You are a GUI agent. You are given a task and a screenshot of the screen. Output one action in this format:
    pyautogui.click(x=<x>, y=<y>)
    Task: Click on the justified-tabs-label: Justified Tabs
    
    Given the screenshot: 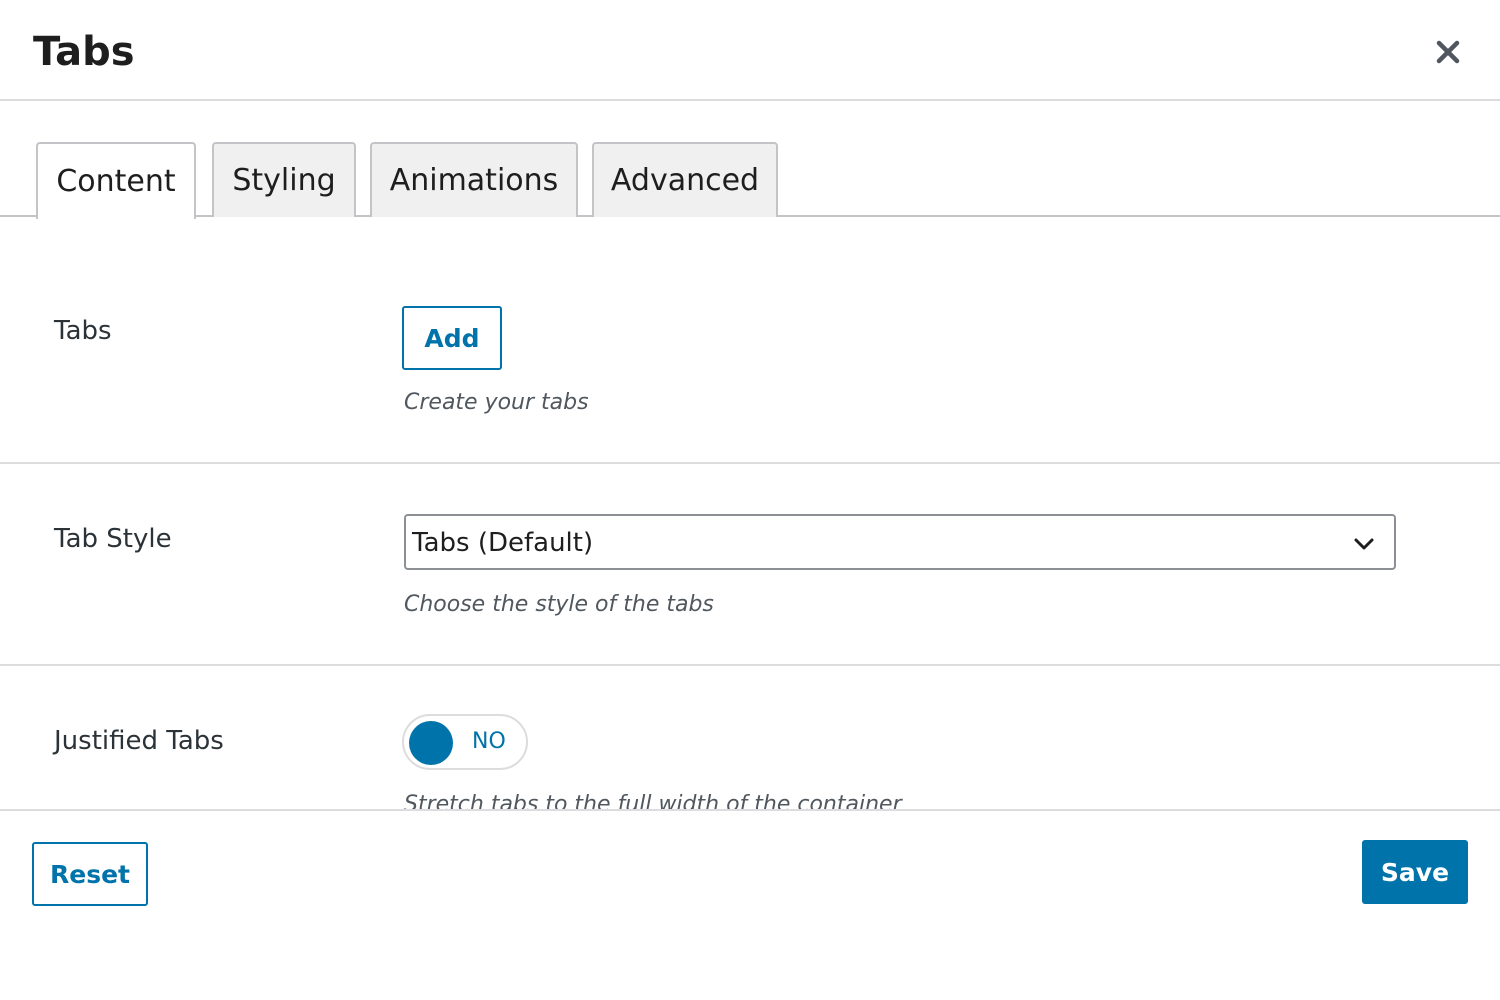 What is the action you would take?
    pyautogui.click(x=139, y=741)
    